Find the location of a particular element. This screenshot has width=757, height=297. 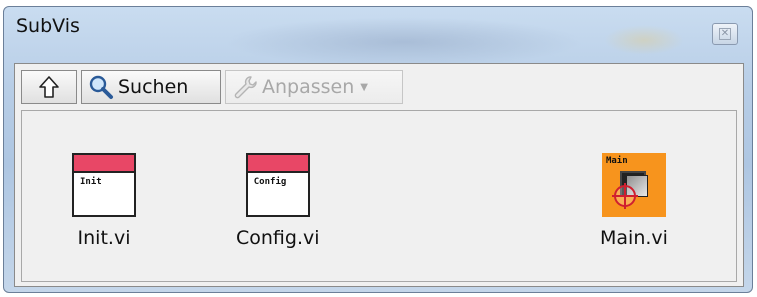

search-button: Suchen is located at coordinates (151, 87).